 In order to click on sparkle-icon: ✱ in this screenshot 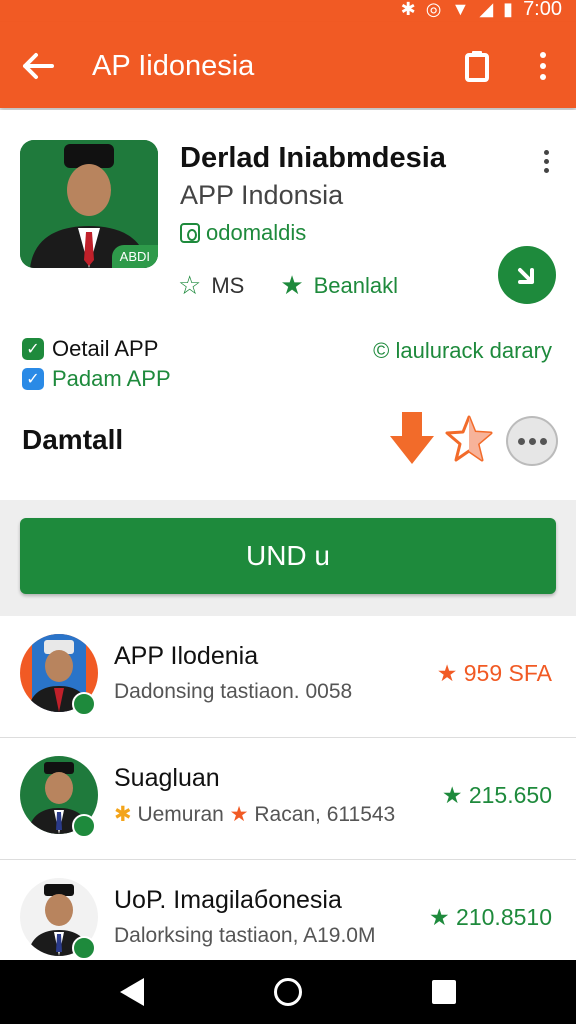, I will do `click(123, 814)`.